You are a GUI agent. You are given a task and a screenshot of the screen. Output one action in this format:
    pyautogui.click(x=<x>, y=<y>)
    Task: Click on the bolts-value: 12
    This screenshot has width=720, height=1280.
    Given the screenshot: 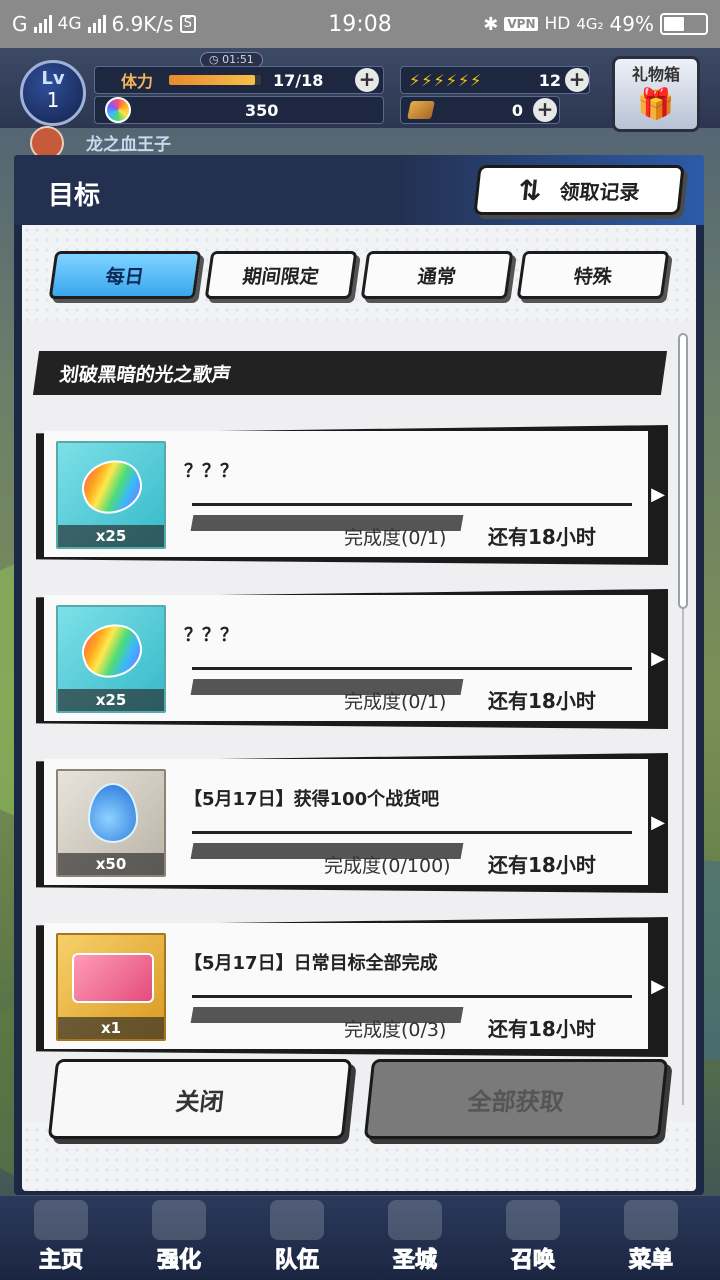 What is the action you would take?
    pyautogui.click(x=549, y=80)
    